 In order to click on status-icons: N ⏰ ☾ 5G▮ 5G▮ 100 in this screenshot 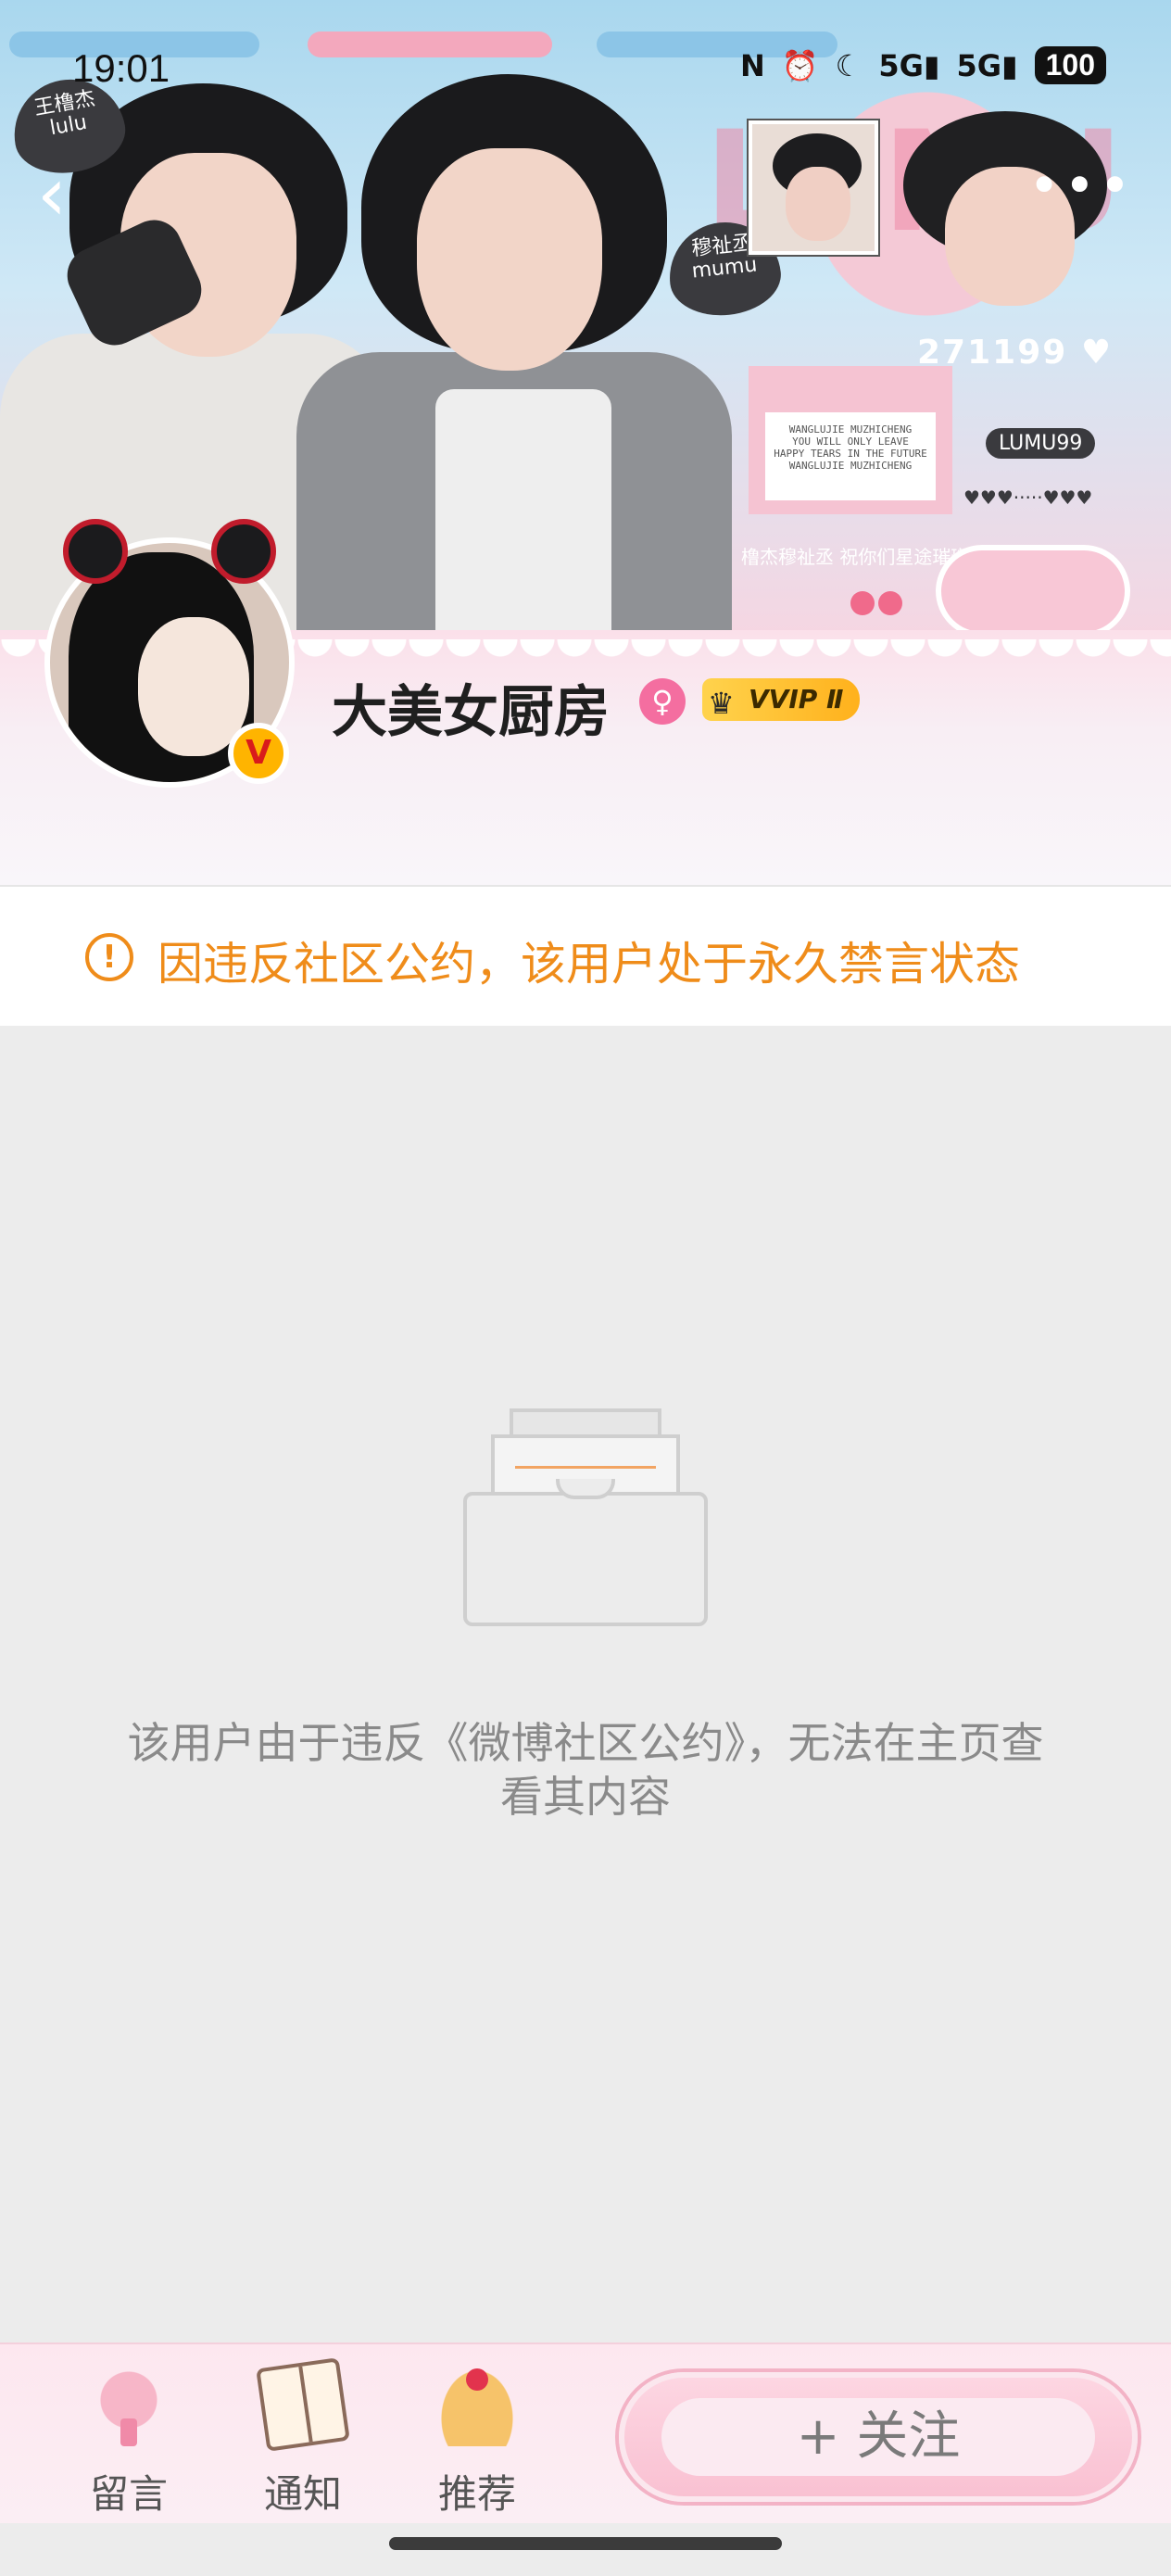, I will do `click(923, 65)`.